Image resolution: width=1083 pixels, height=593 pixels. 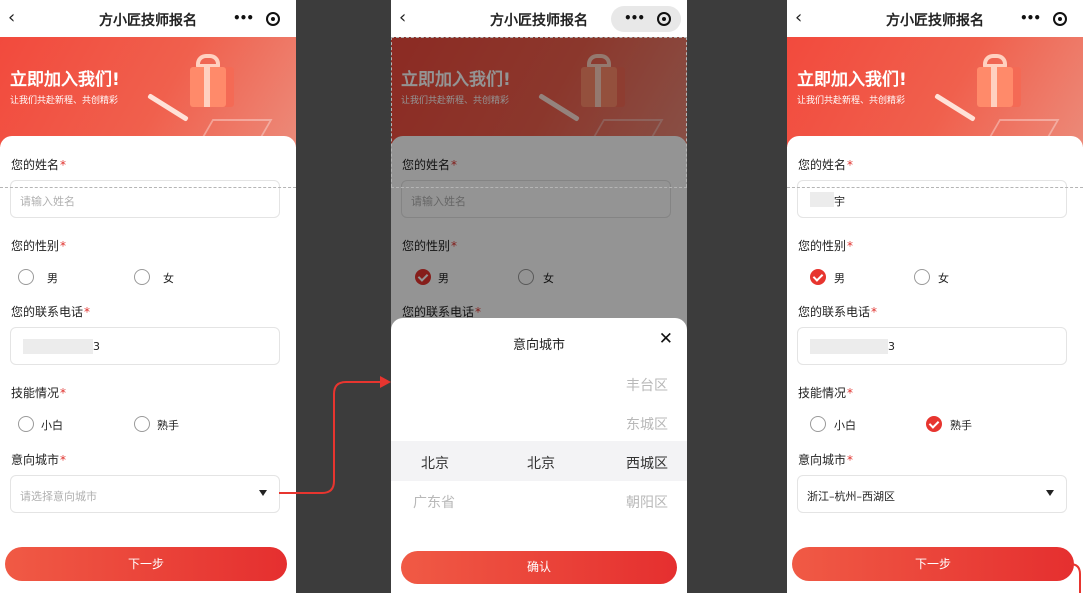 I want to click on flow-arrow-continuation, so click(x=1075, y=578).